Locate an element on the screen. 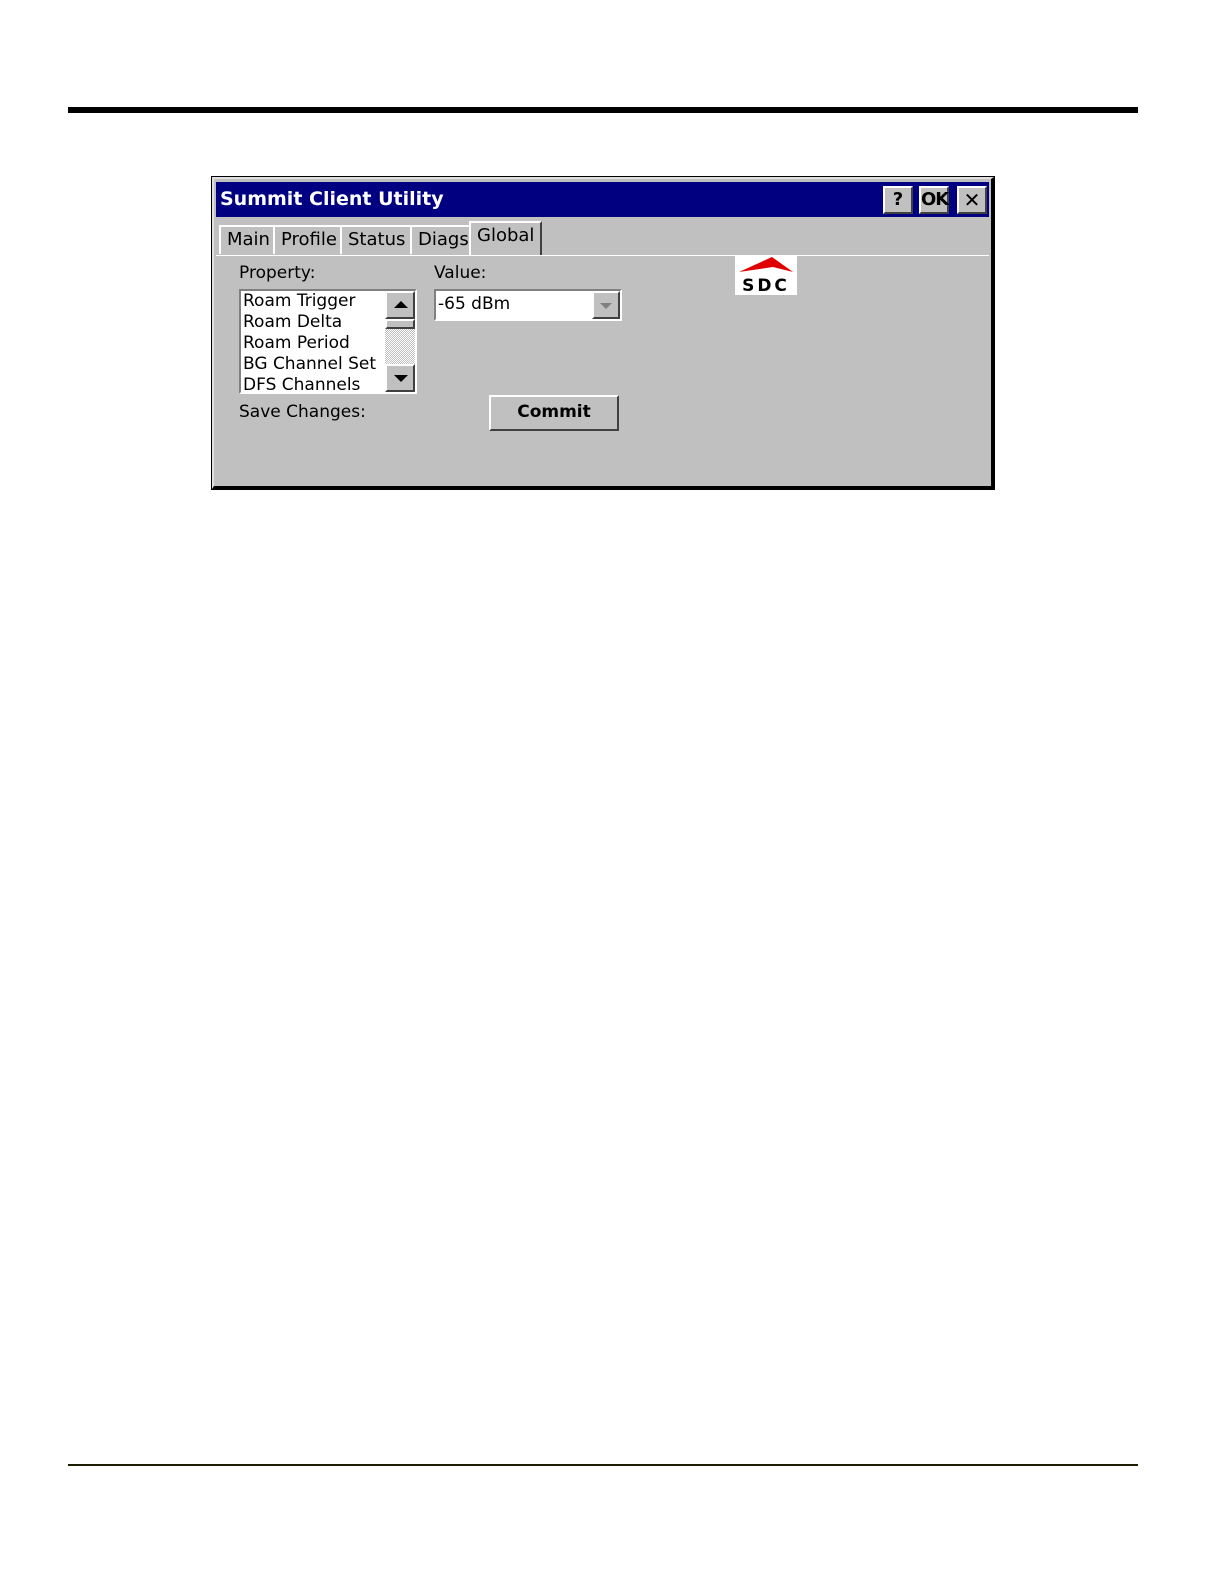 The width and height of the screenshot is (1224, 1584). title-bar: Summit Client Utility ? OK ✕ is located at coordinates (602, 199).